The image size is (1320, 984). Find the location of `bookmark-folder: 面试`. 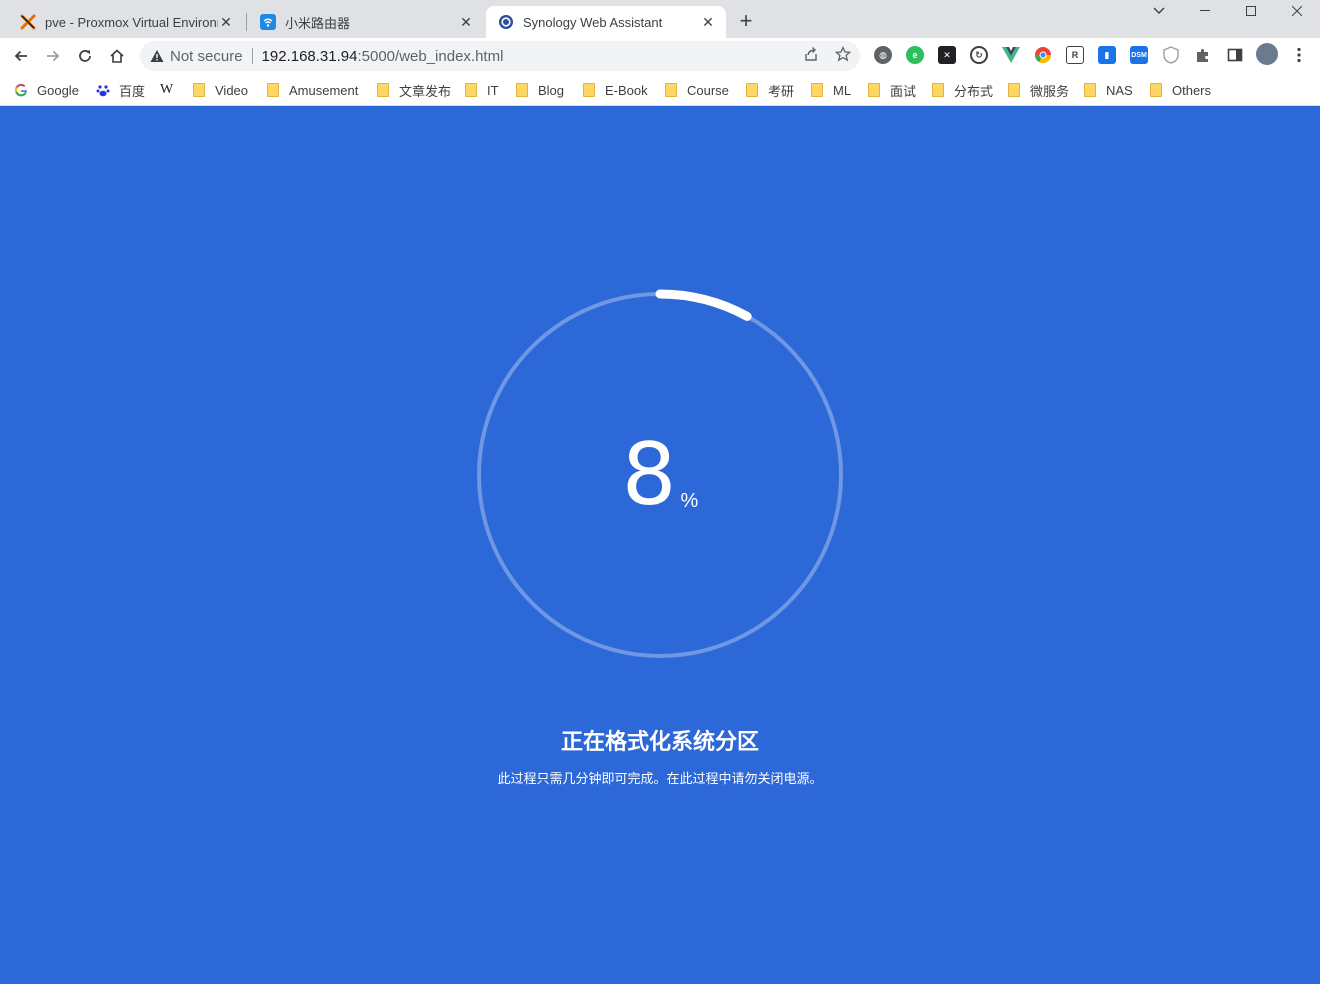

bookmark-folder: 面试 is located at coordinates (891, 90).